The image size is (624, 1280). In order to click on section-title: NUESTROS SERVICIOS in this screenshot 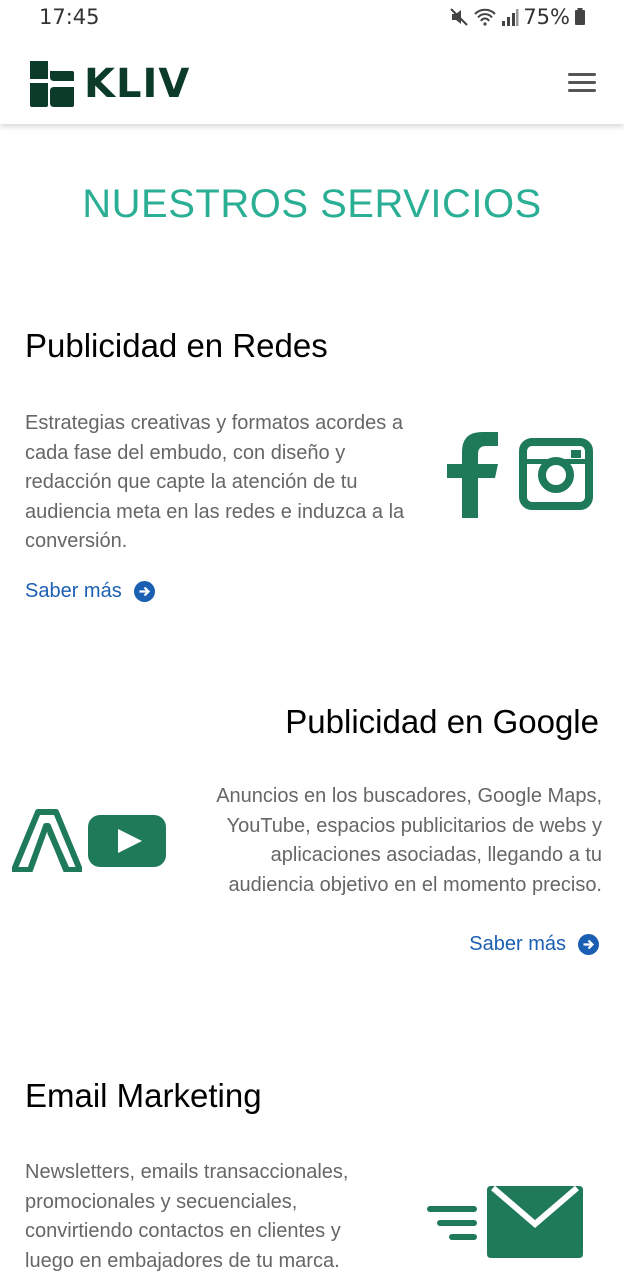, I will do `click(312, 204)`.